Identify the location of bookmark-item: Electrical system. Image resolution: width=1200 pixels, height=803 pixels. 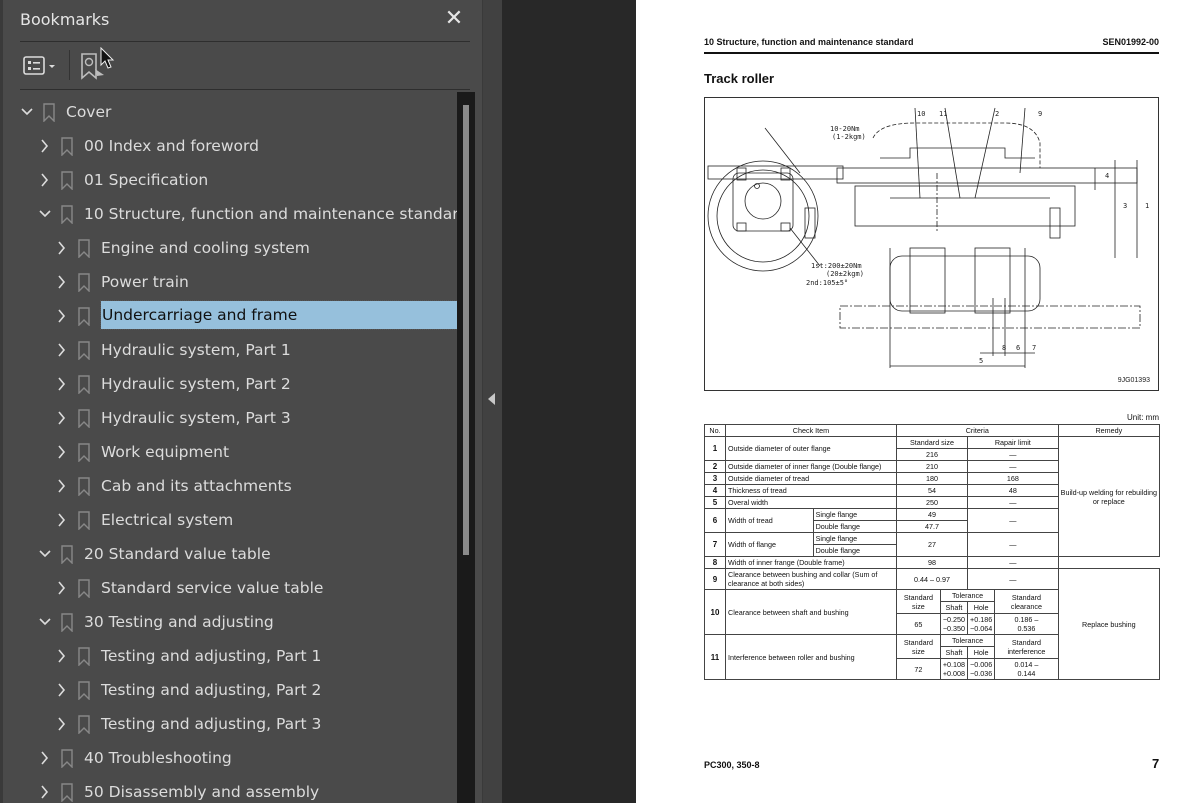
(231, 520).